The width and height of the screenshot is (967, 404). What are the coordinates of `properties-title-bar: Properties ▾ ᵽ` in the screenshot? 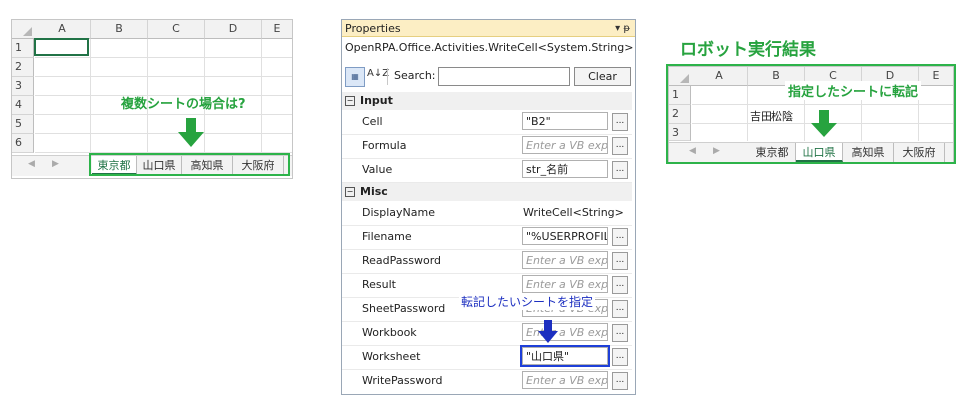 It's located at (488, 28).